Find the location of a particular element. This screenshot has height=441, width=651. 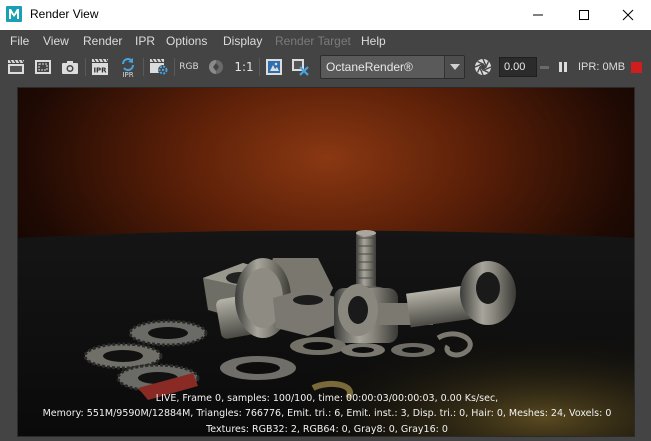

keep-image-icon is located at coordinates (274, 67).